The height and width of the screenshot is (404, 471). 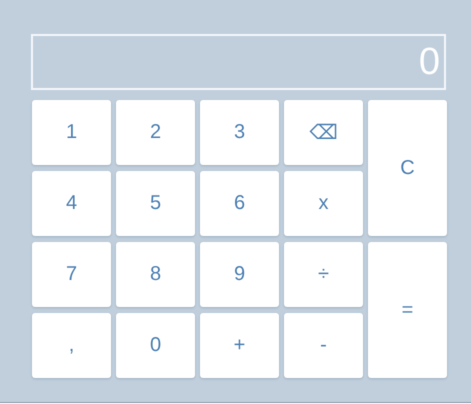 What do you see at coordinates (71, 203) in the screenshot?
I see `calculator-key: 4` at bounding box center [71, 203].